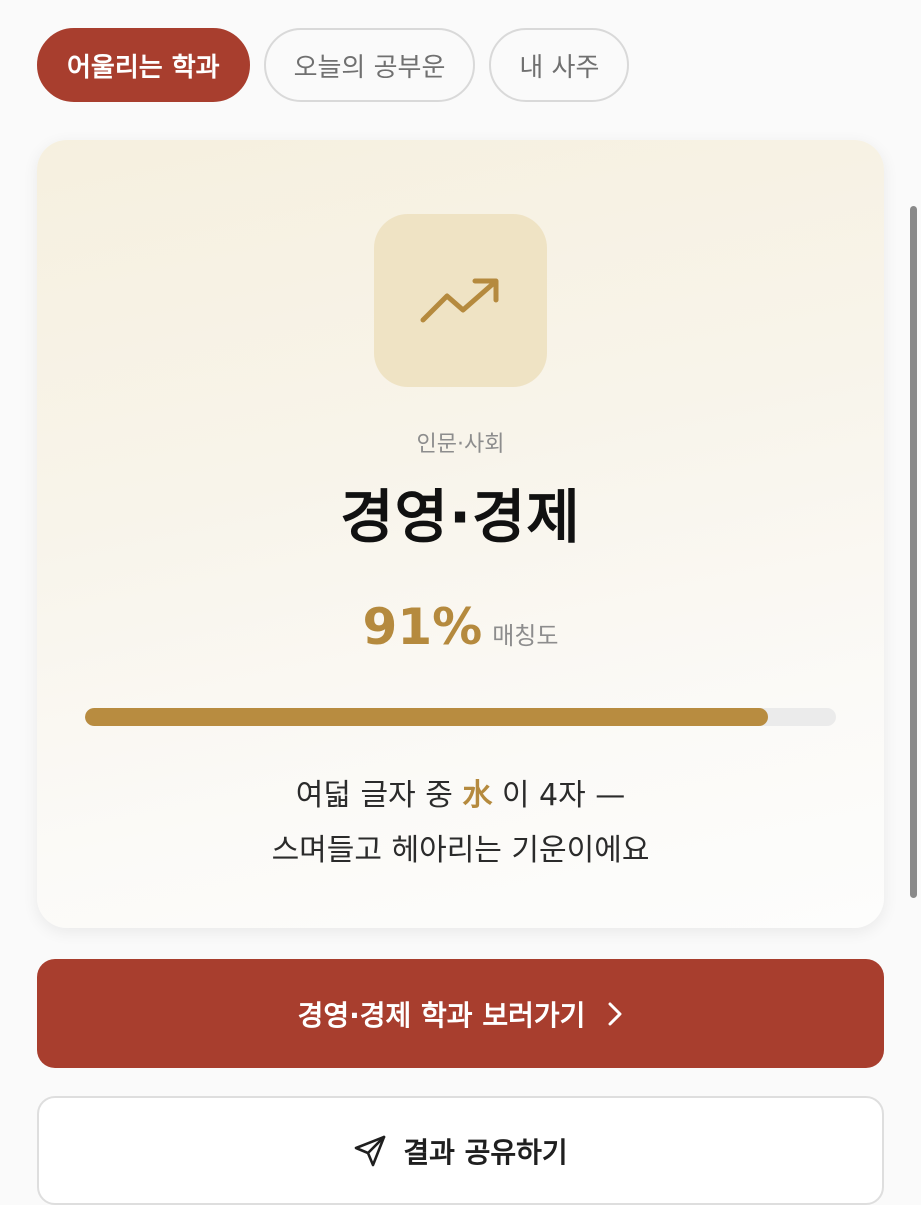 Image resolution: width=921 pixels, height=1205 pixels. I want to click on trending-up-icon, so click(460, 300).